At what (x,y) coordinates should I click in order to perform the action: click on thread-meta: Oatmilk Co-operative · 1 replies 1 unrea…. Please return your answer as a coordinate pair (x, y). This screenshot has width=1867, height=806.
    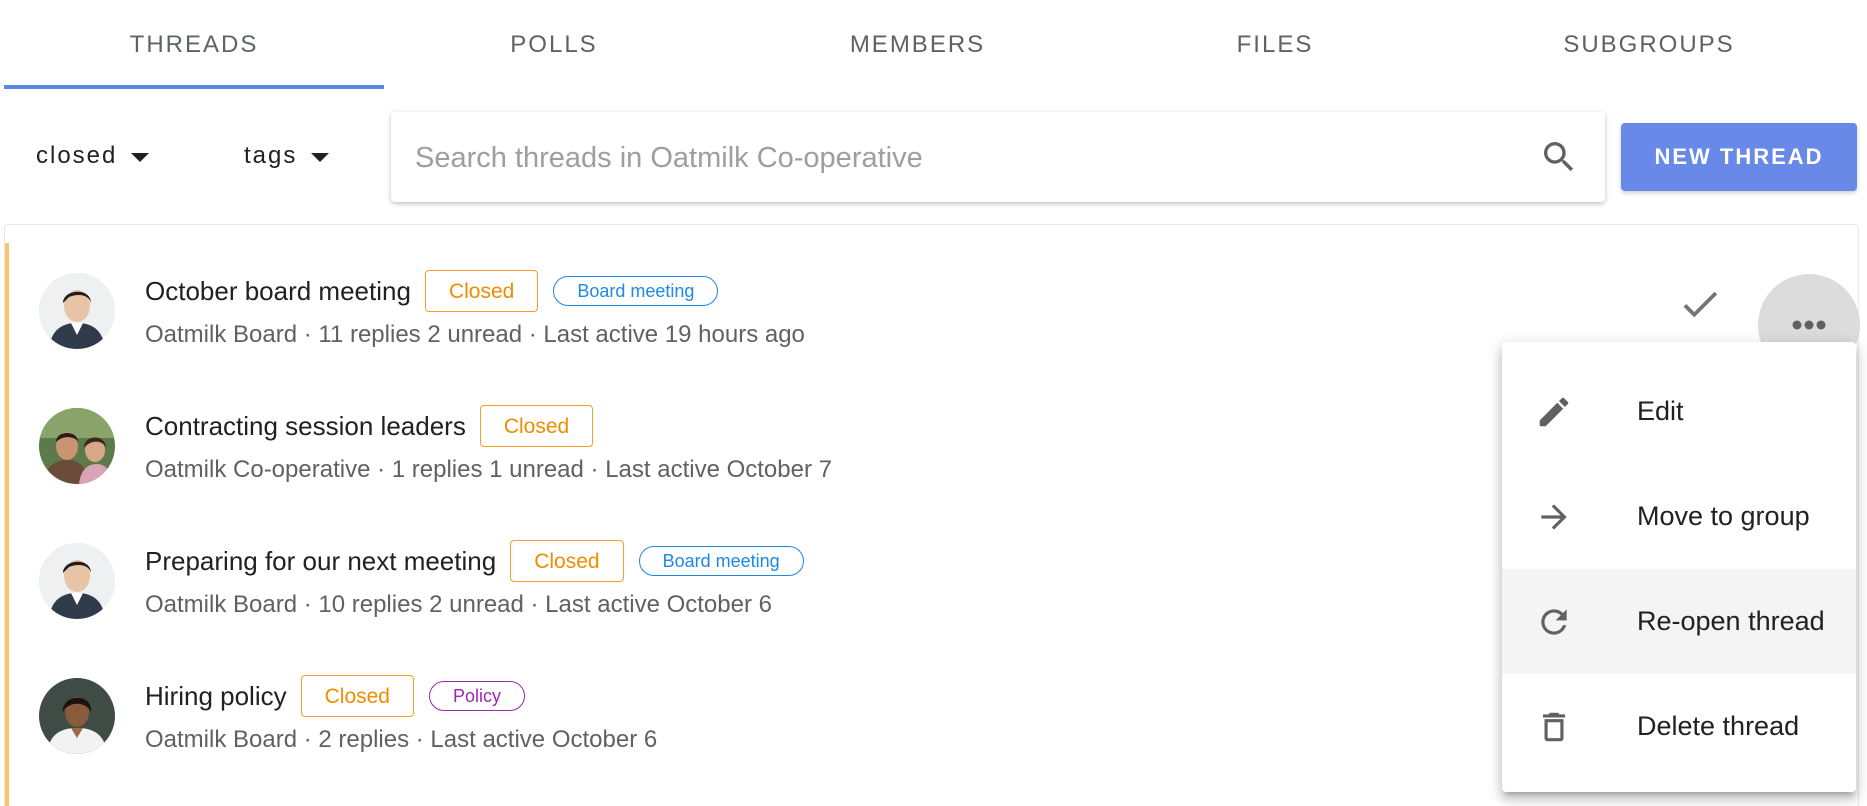
    Looking at the image, I should click on (488, 469).